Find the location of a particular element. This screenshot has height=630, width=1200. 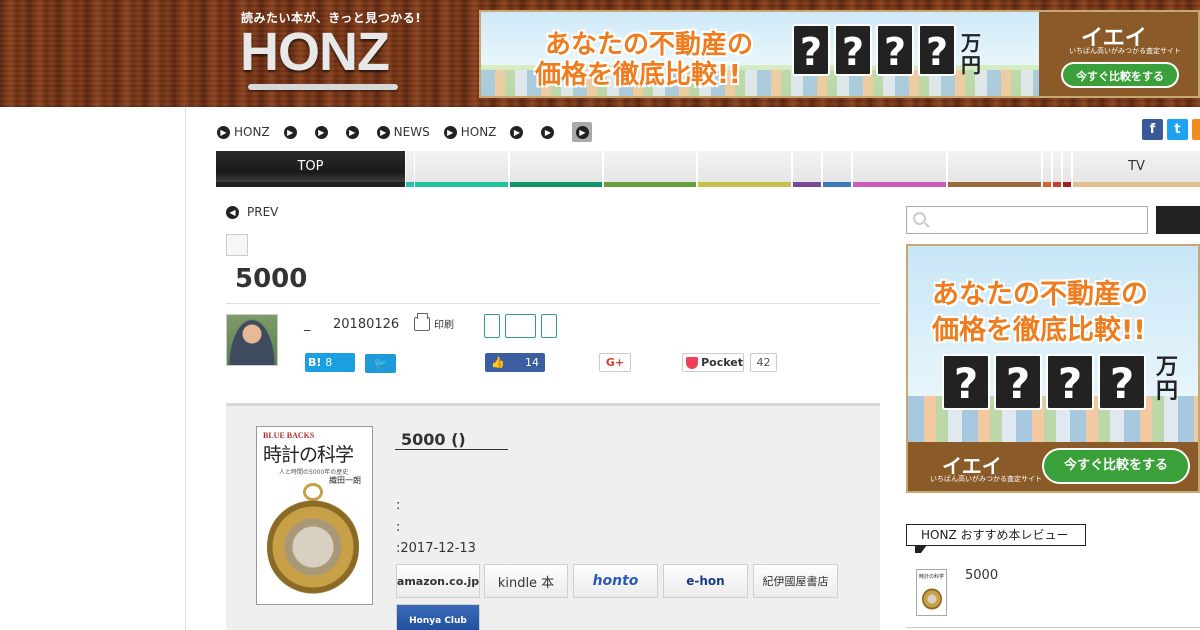

book-meta-date: :2017-12-13 is located at coordinates (436, 548).